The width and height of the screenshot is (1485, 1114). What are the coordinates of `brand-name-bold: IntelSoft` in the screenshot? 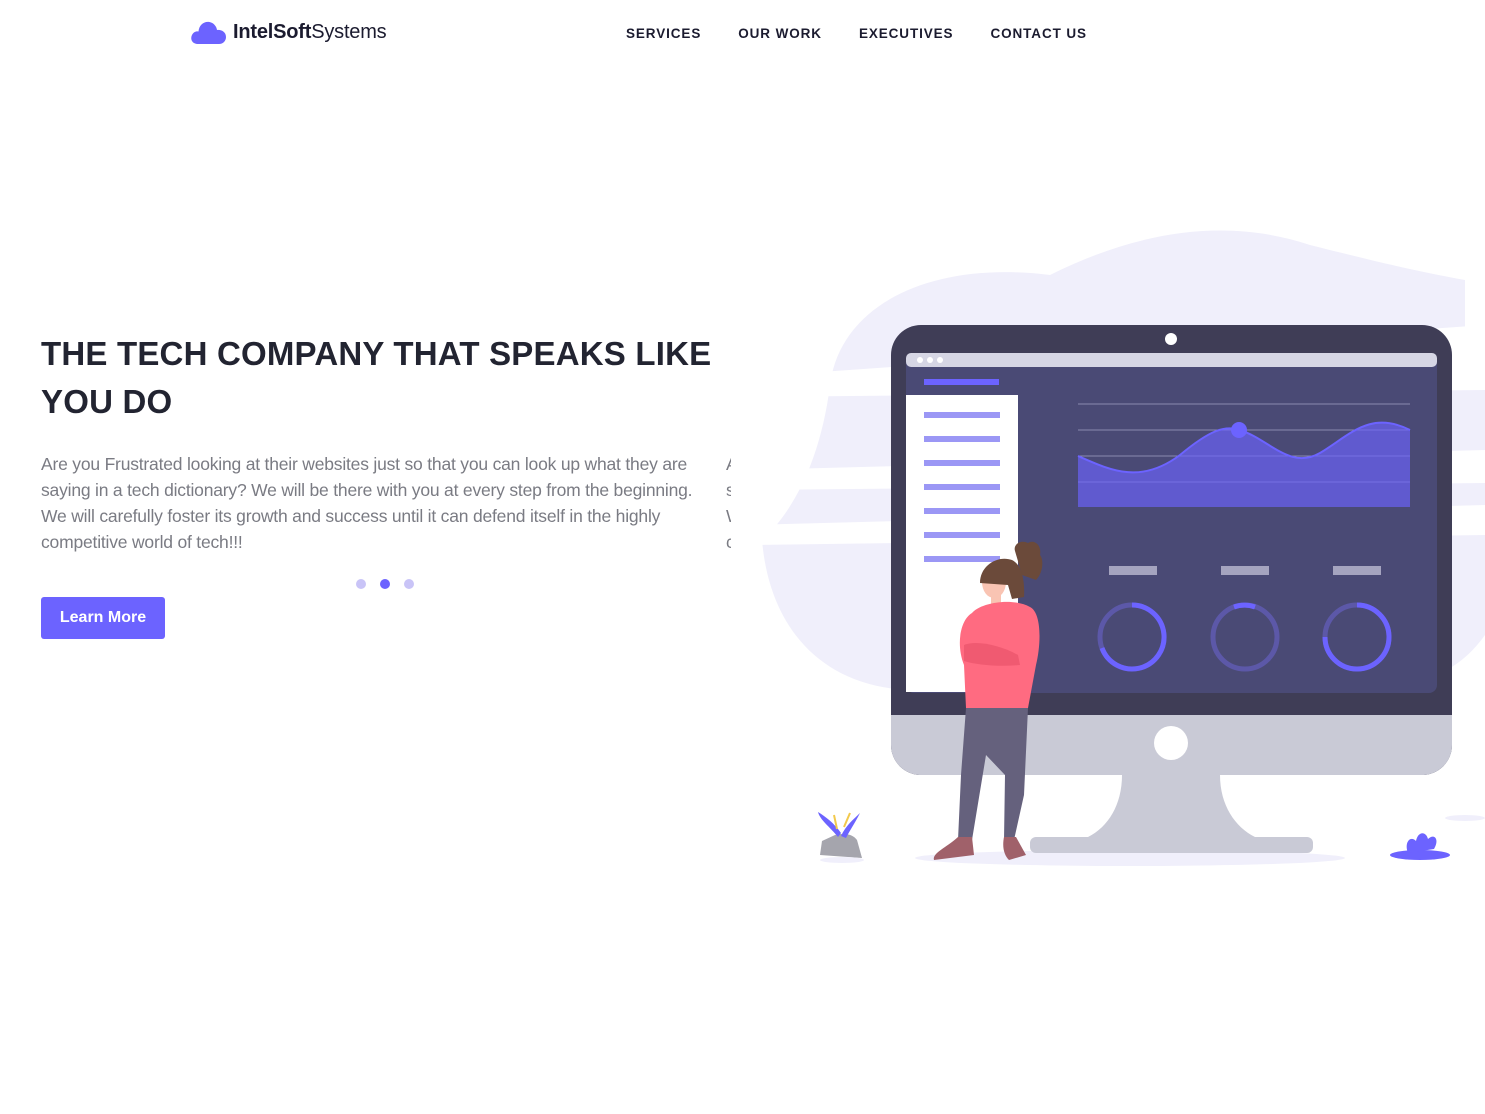 It's located at (272, 31).